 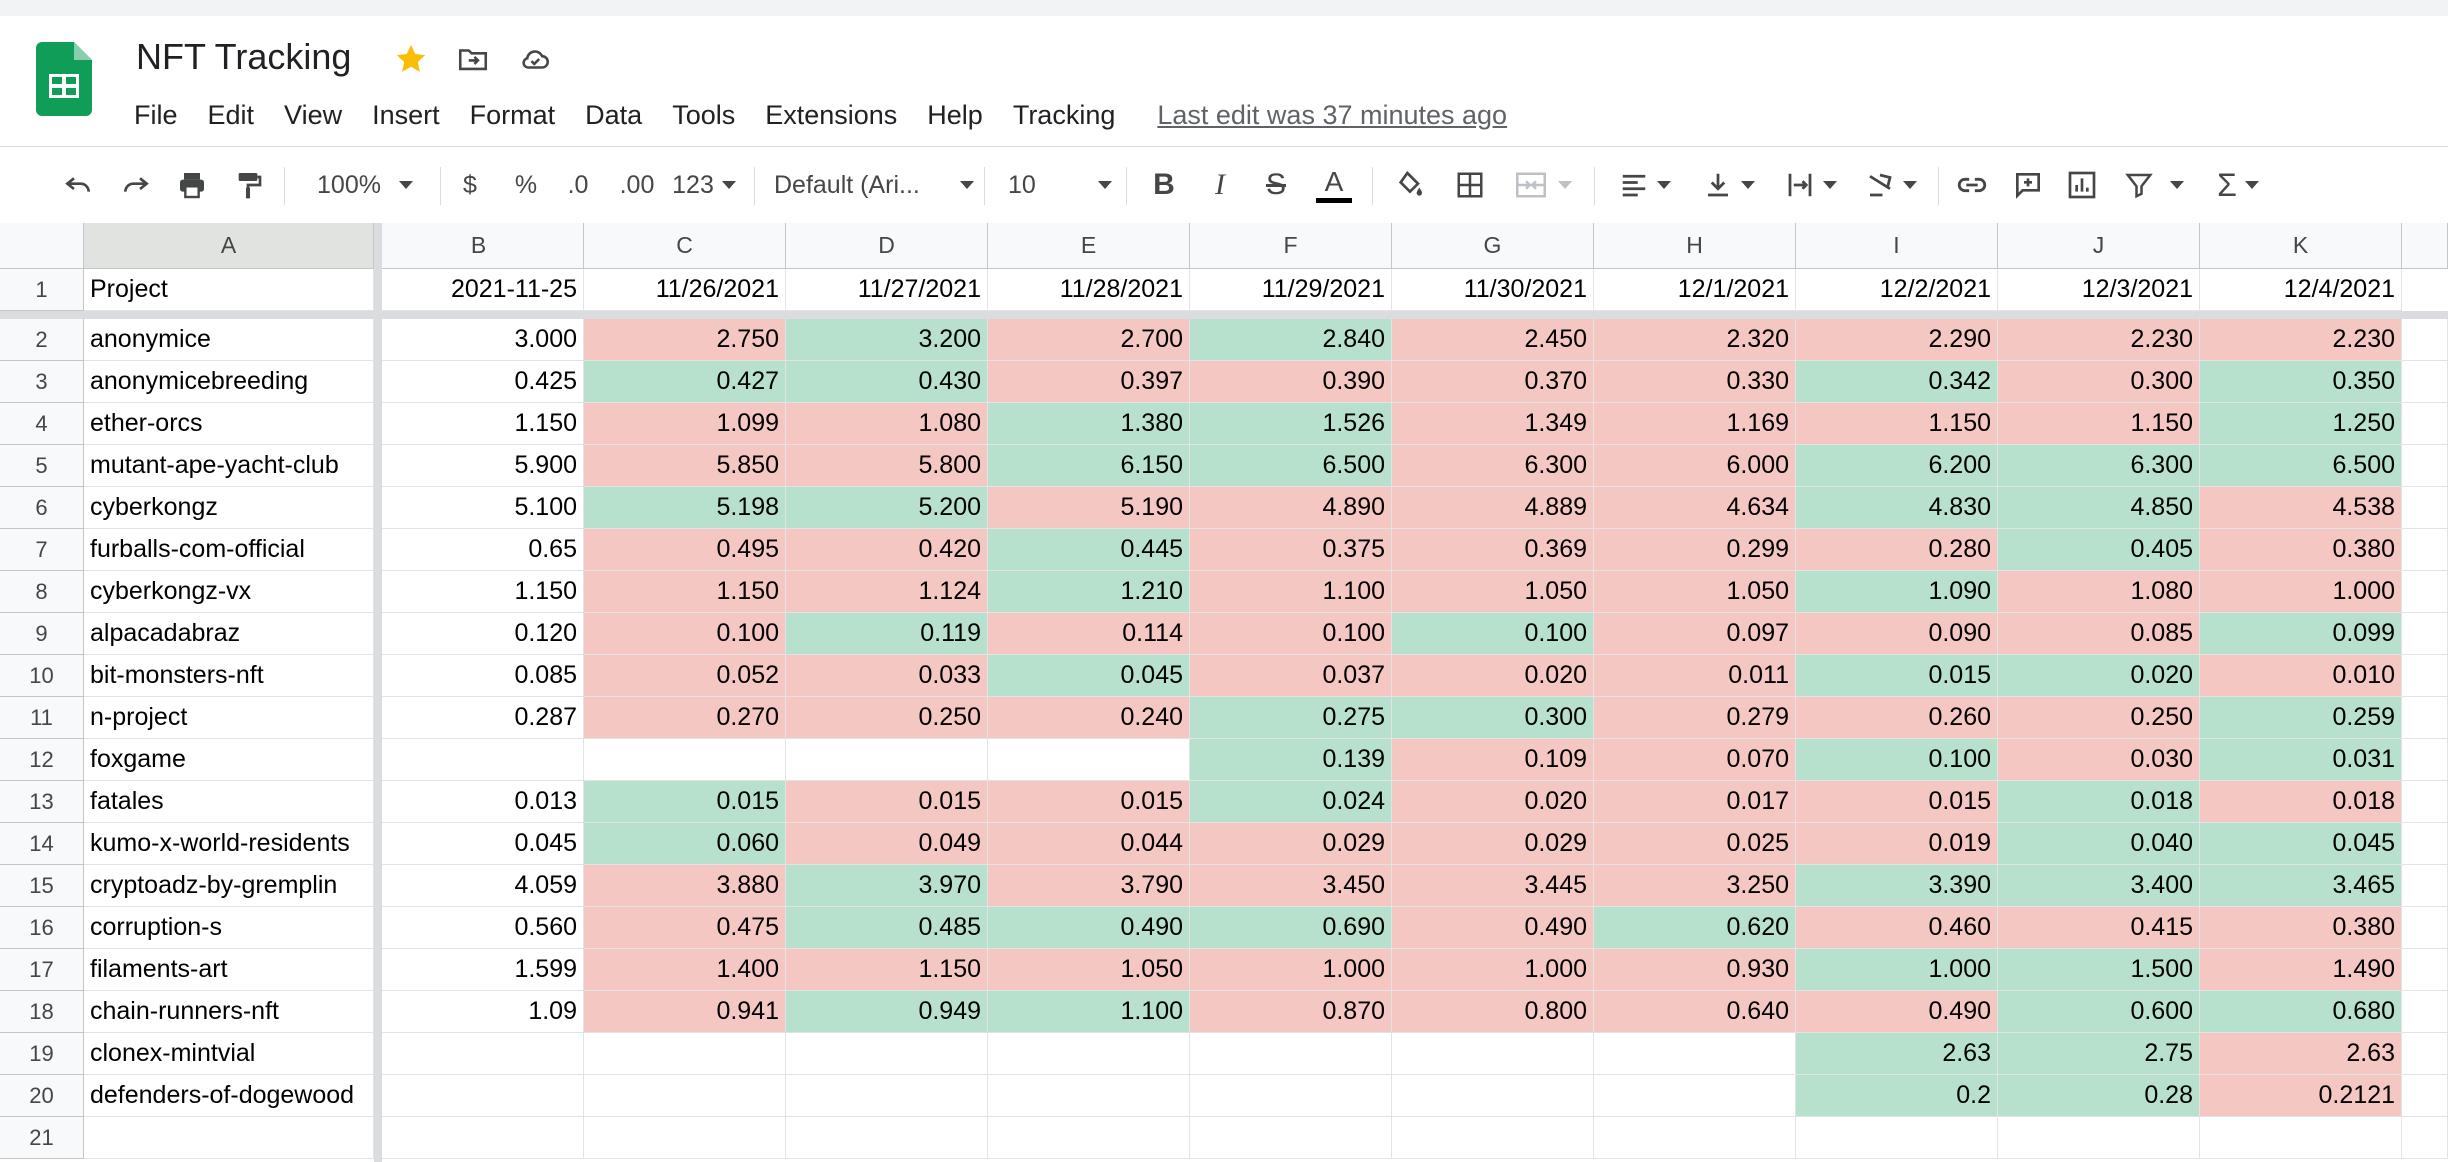 I want to click on price-cell: 3.445, so click(x=1493, y=886).